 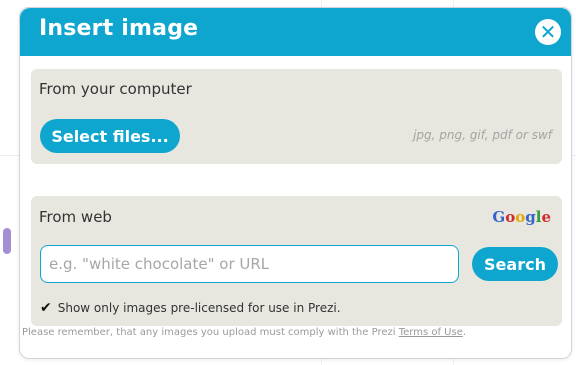 I want to click on allowed-file-types: jpg, png, gif, pdf or swf, so click(x=482, y=135).